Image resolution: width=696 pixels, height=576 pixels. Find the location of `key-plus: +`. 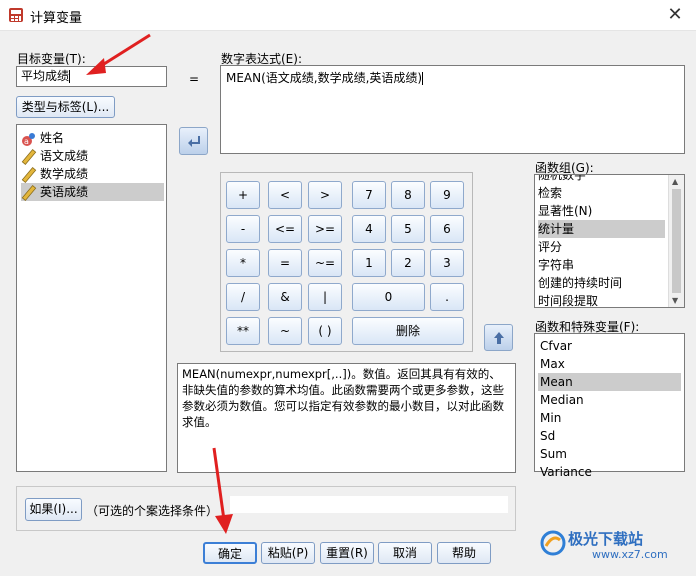

key-plus: + is located at coordinates (243, 195).